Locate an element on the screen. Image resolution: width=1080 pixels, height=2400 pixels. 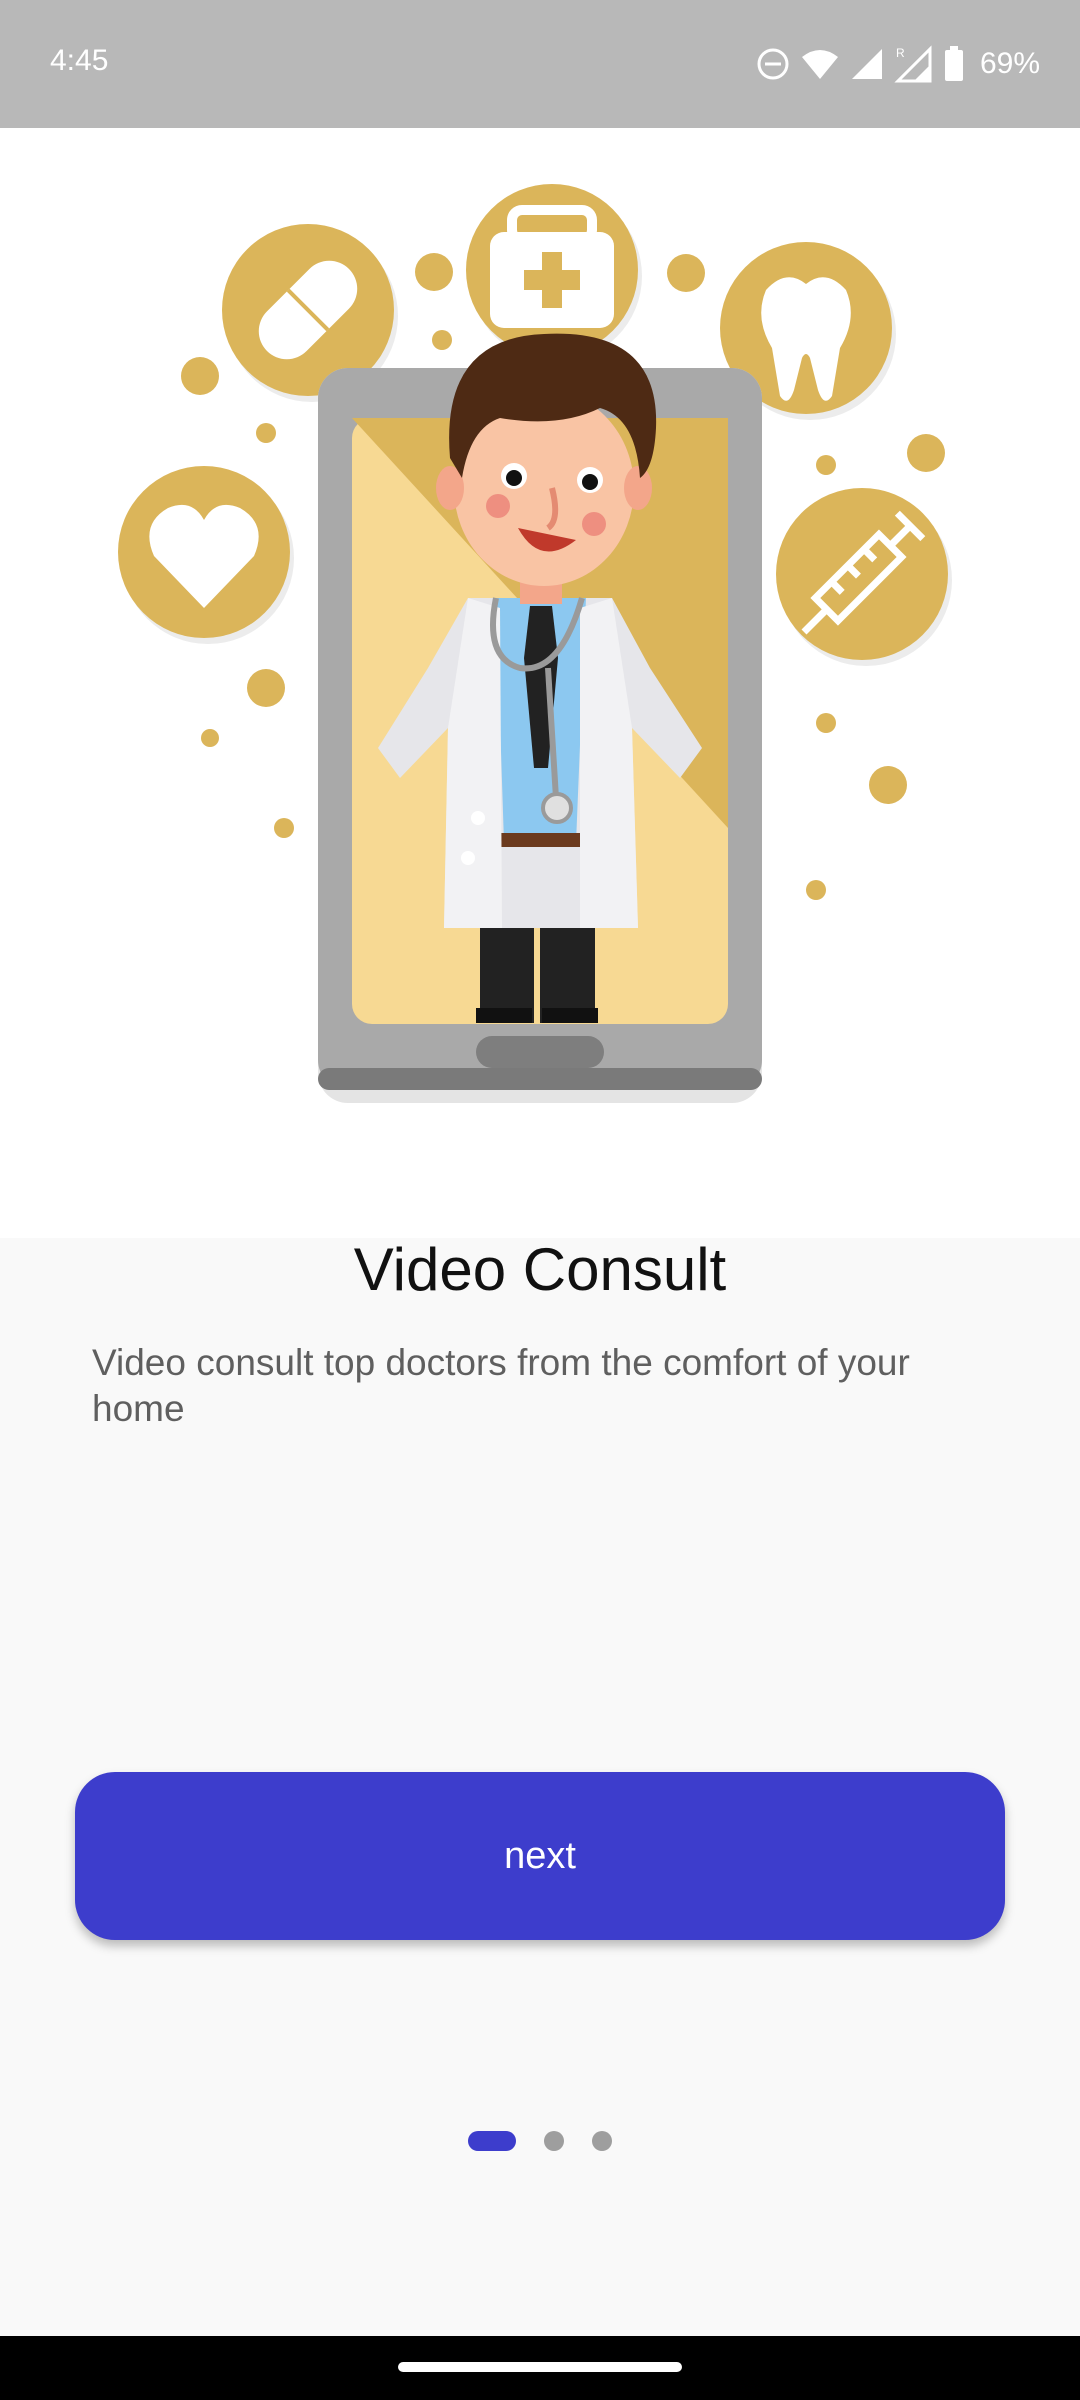
status-icons: R 69% is located at coordinates (898, 64).